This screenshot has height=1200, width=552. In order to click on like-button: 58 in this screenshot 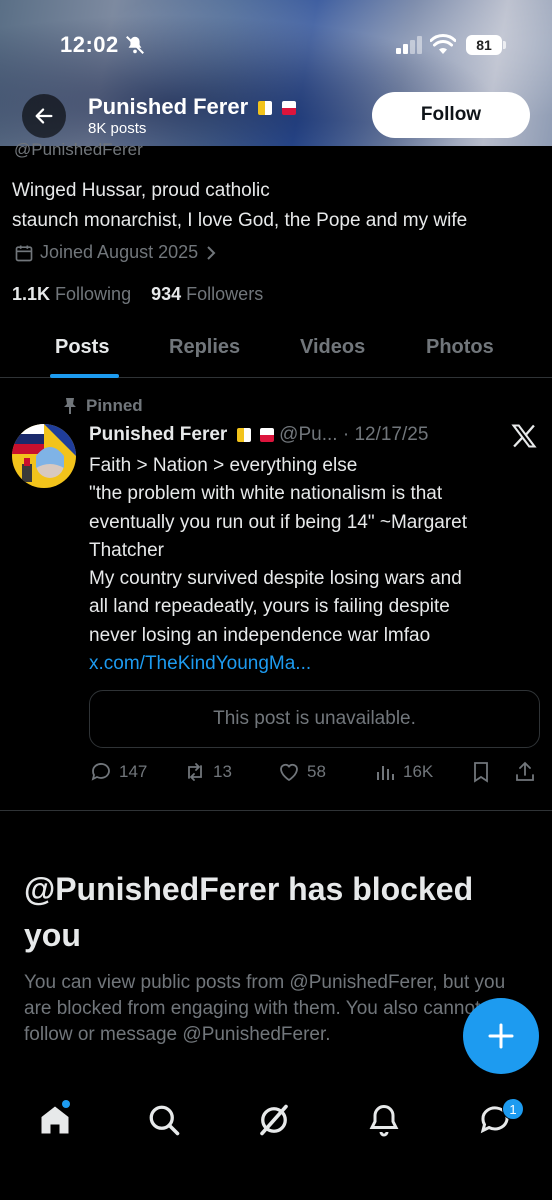, I will do `click(301, 772)`.